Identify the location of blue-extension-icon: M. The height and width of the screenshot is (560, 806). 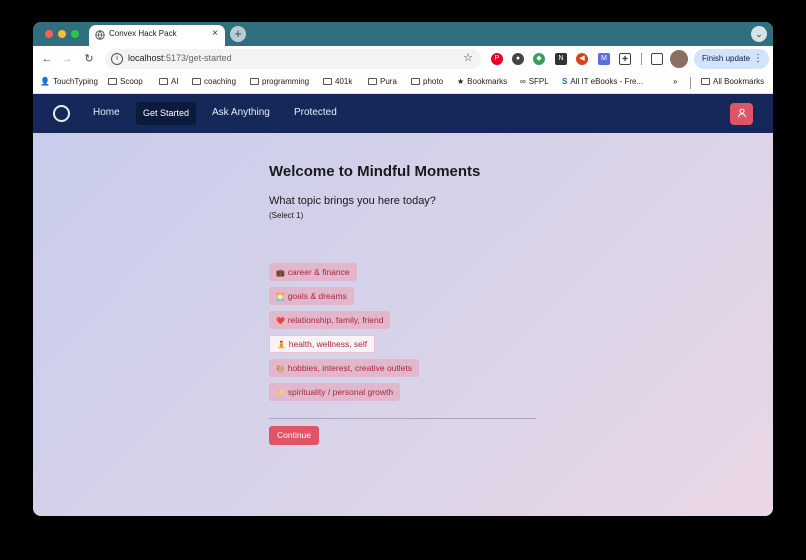
(604, 59).